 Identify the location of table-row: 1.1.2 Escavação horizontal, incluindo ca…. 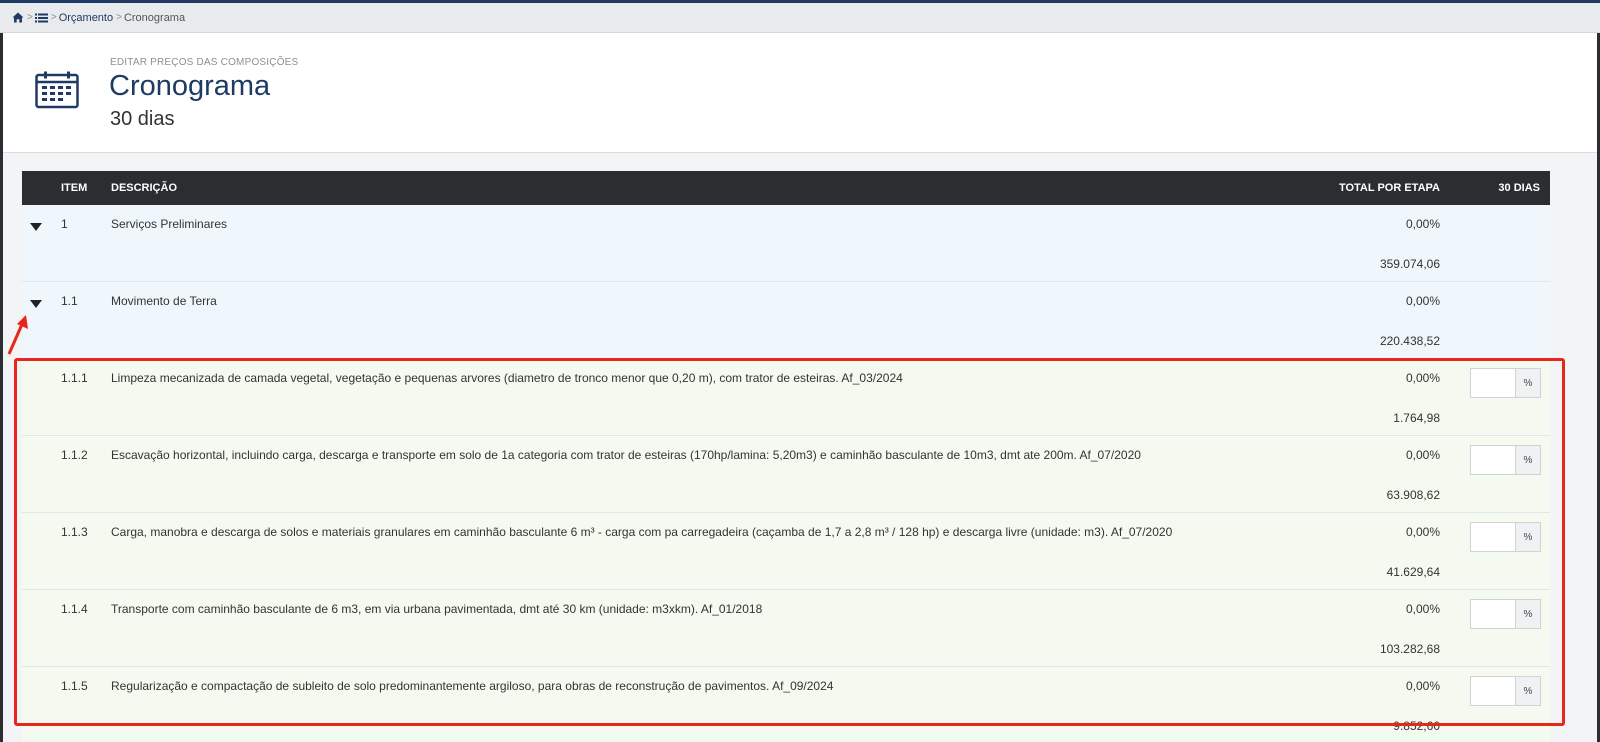
(786, 474).